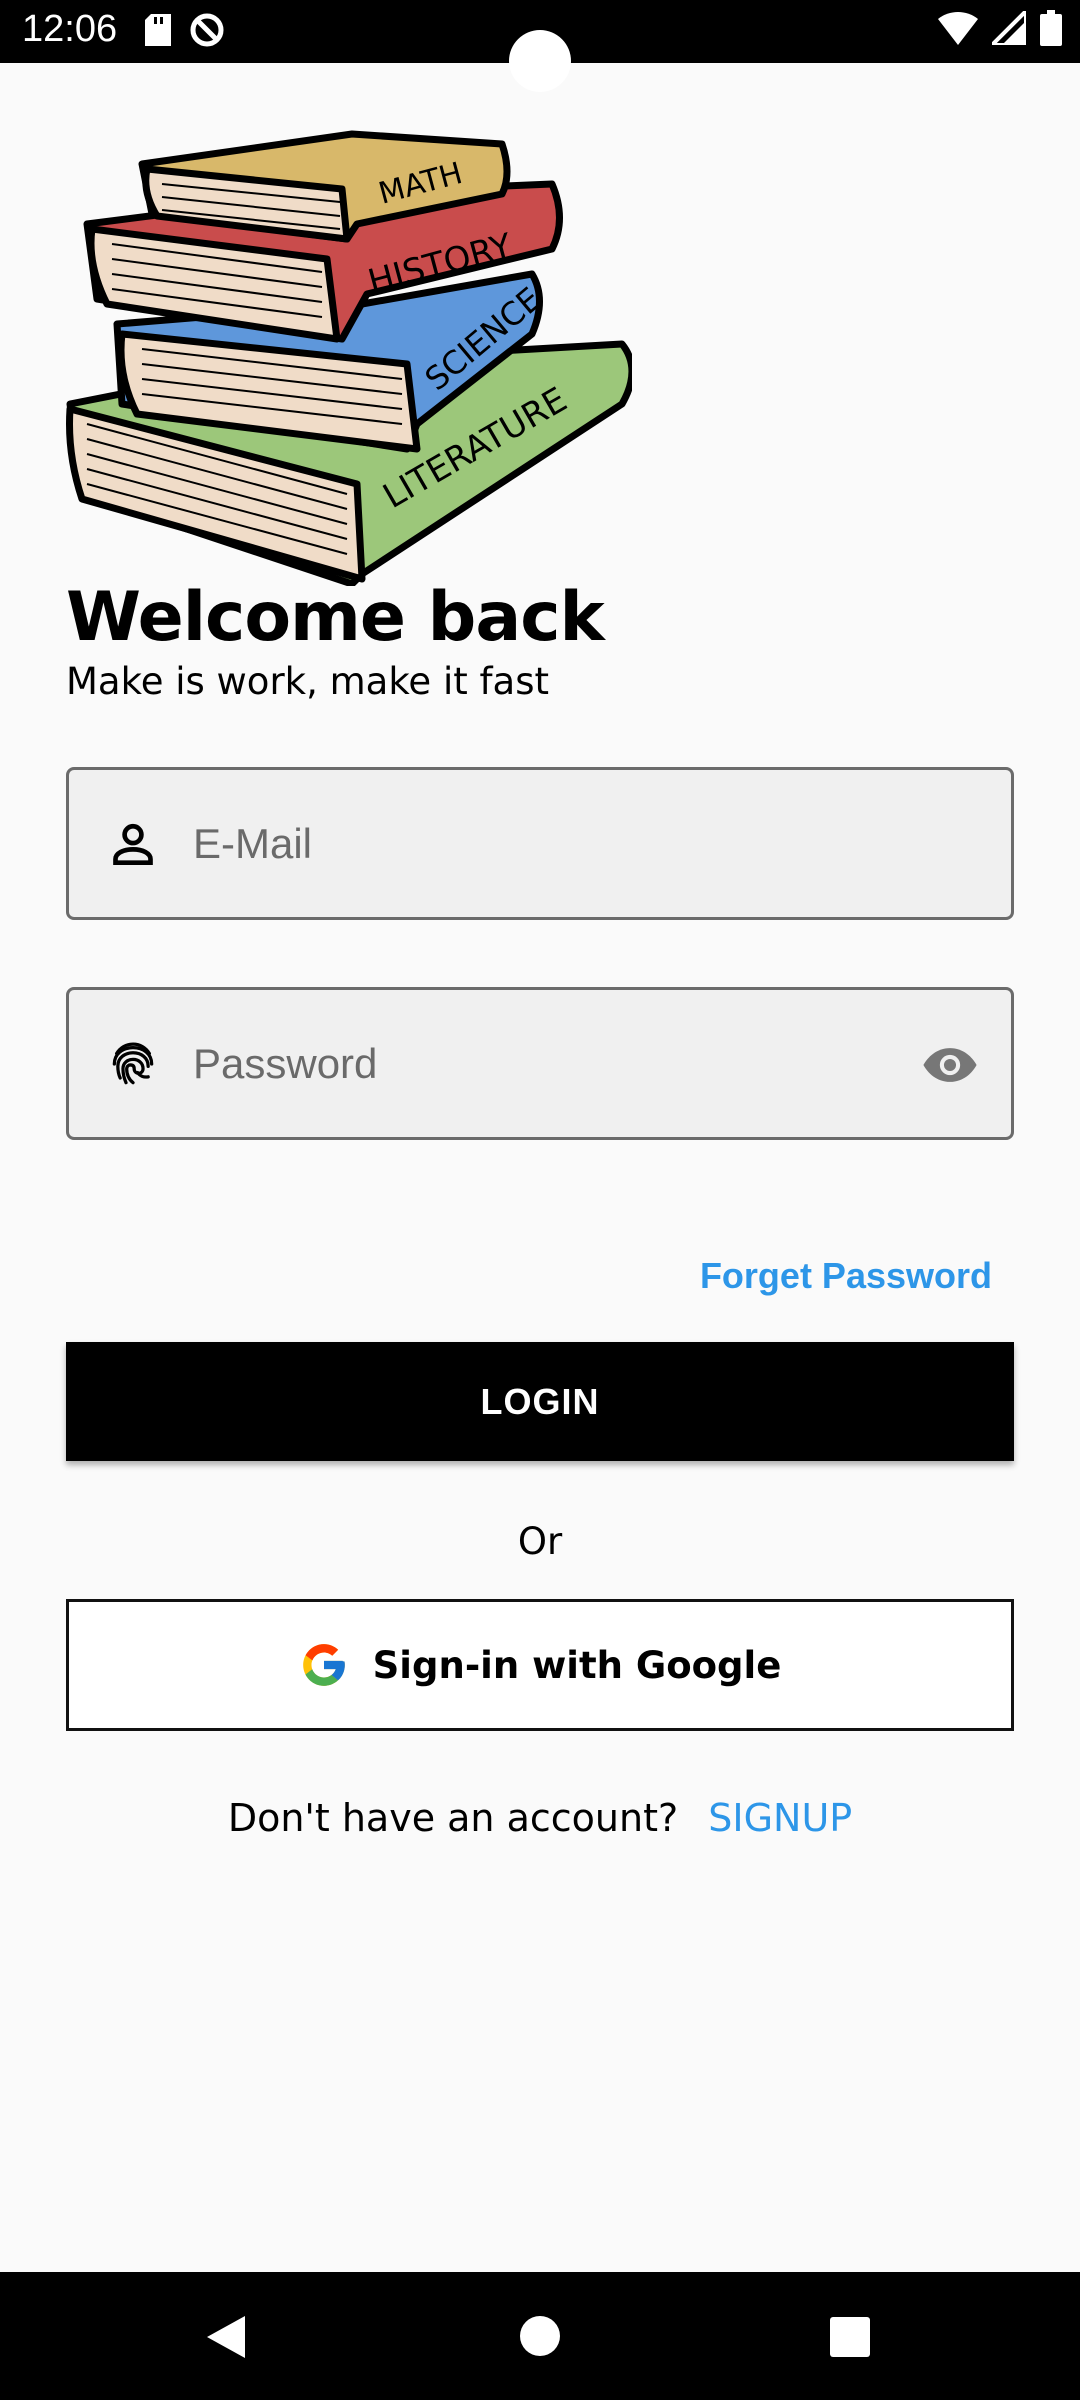 Image resolution: width=1080 pixels, height=2400 pixels. Describe the element at coordinates (573, 1064) in the screenshot. I see `password-input` at that location.